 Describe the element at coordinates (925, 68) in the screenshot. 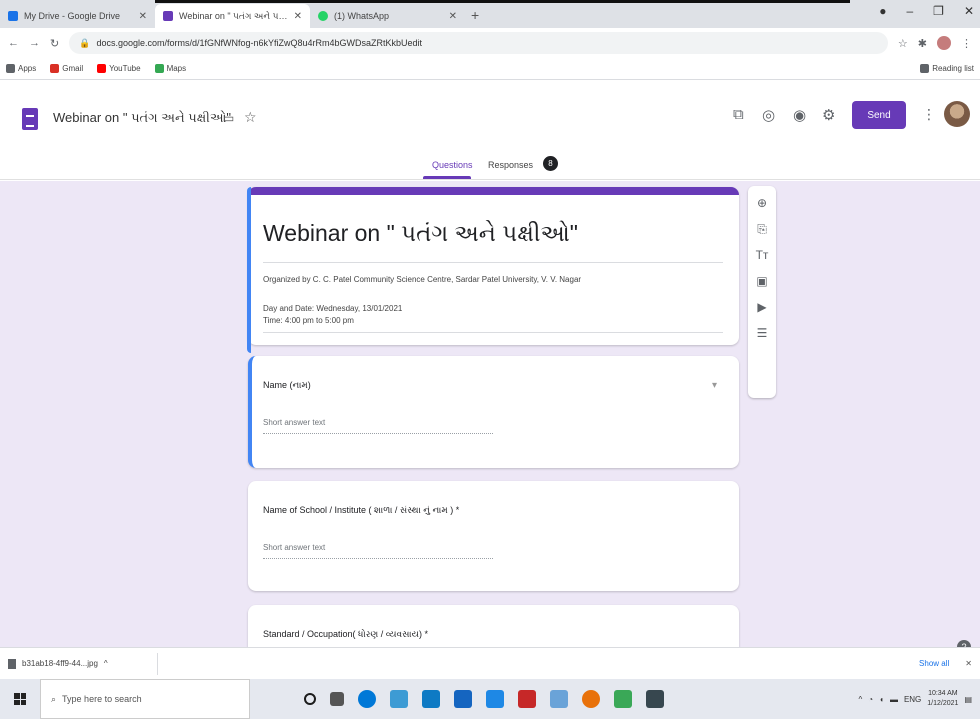

I see `reading-list-icon` at that location.